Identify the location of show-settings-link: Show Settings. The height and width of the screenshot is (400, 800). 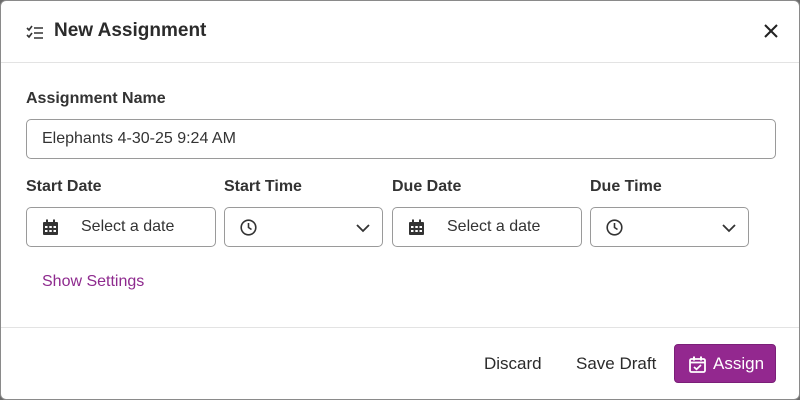
(93, 282).